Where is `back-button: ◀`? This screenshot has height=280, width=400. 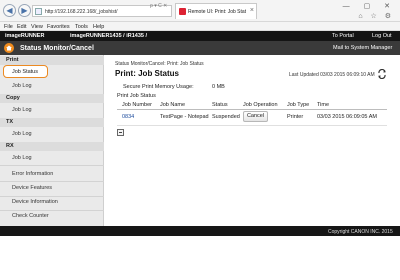
back-button: ◀ is located at coordinates (9, 10).